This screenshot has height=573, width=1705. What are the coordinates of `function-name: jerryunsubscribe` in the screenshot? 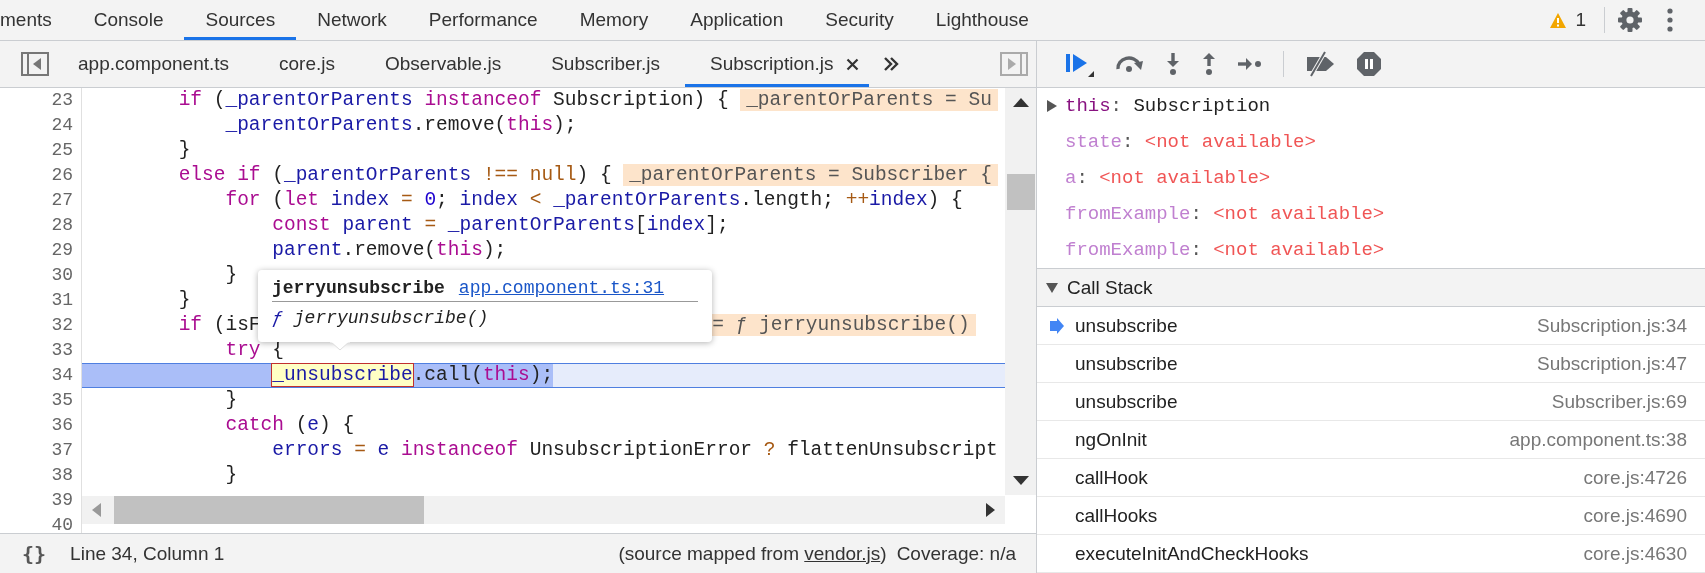 It's located at (358, 288).